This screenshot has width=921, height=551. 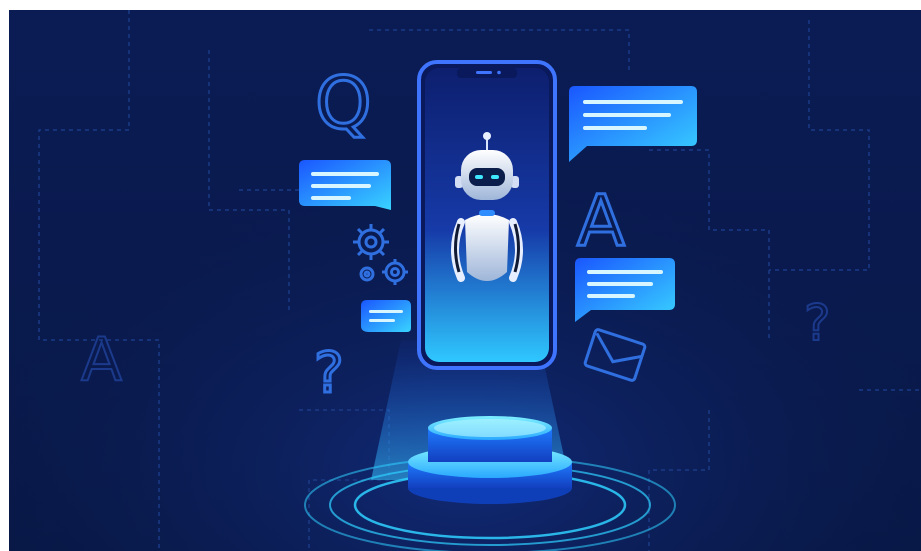 I want to click on faint-question-mark: ?, so click(x=817, y=323).